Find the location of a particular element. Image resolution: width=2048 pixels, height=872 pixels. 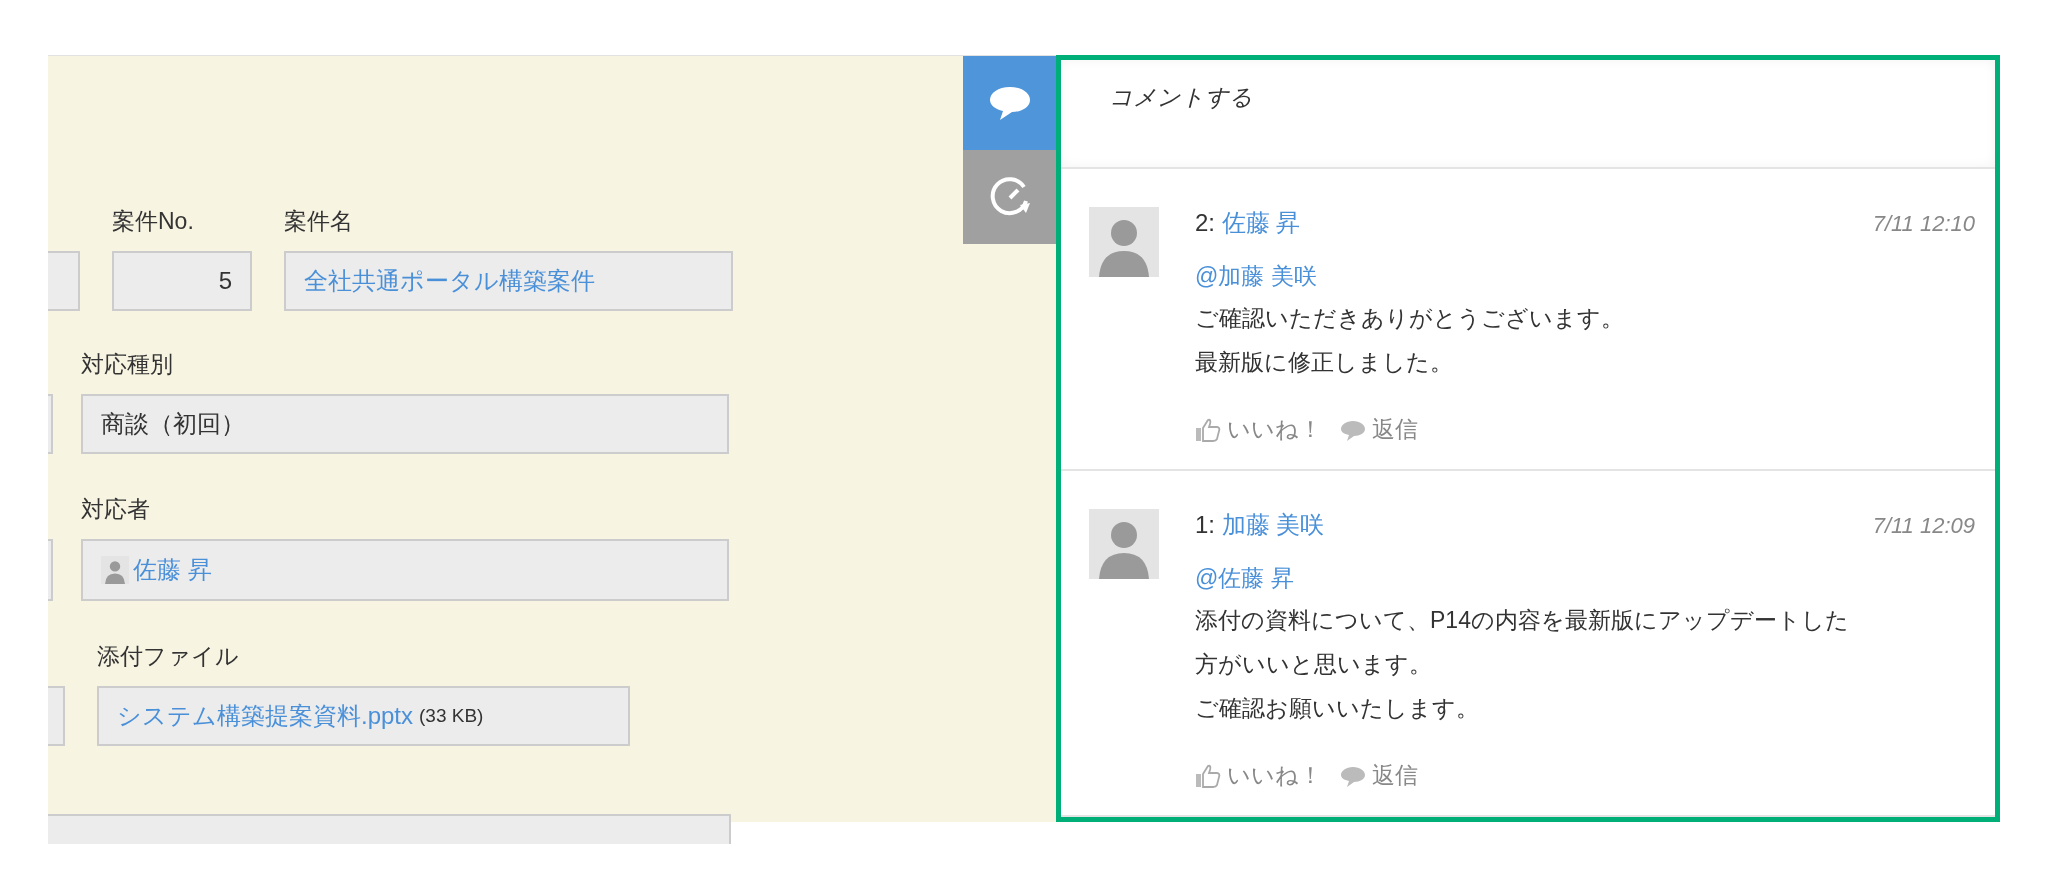

comment-line: 方がいいと思います。 is located at coordinates (1313, 664).